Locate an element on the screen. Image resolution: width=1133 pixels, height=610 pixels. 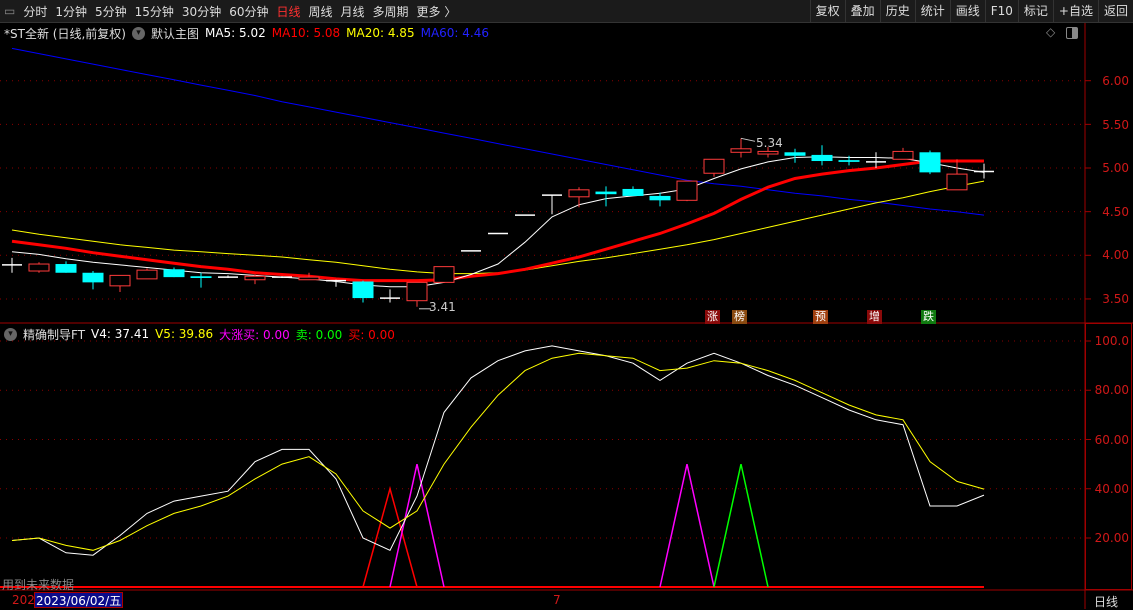
indicator-axis-label: 60.00 is located at coordinates (1111, 439).